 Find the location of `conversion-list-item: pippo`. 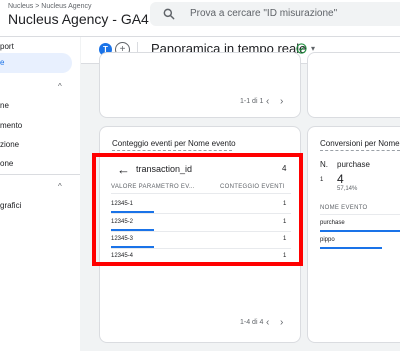

conversion-list-item: pippo is located at coordinates (327, 240).